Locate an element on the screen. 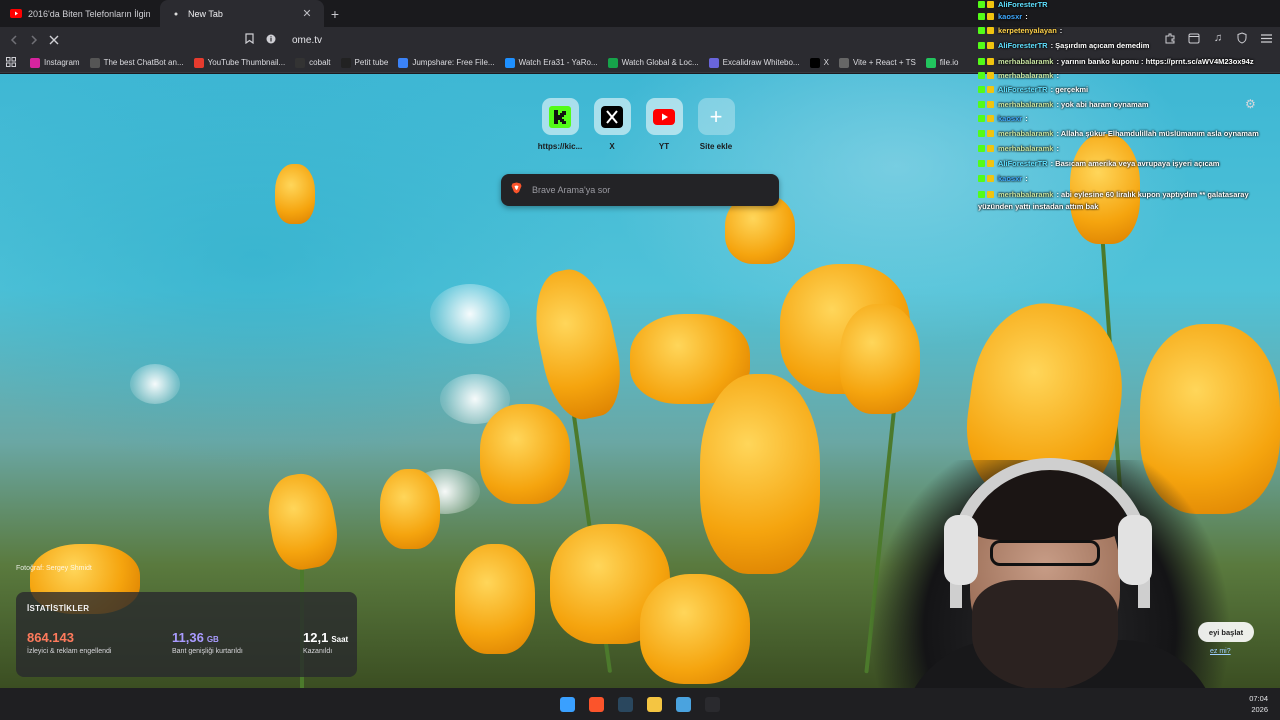 The height and width of the screenshot is (720, 1280). stat-bandwidth: 11,36 GB Bant genişliği kurtarıldı is located at coordinates (207, 642).